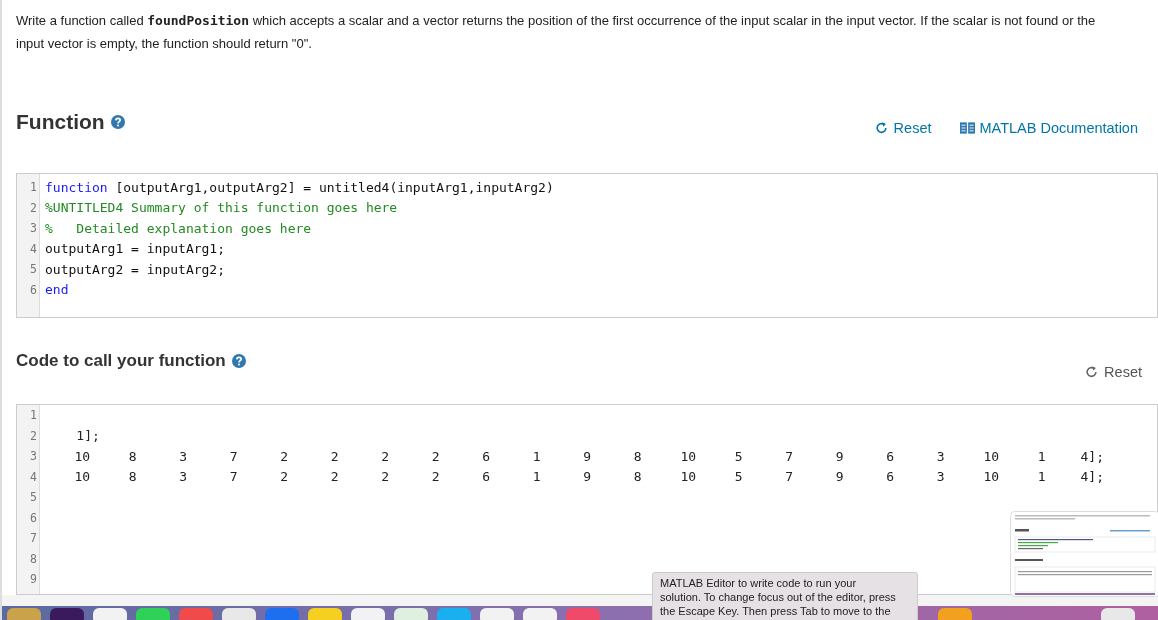 The height and width of the screenshot is (620, 1158). What do you see at coordinates (775, 611) in the screenshot?
I see `tooltip-text: the Escape Key. Then press Tab to move to the` at bounding box center [775, 611].